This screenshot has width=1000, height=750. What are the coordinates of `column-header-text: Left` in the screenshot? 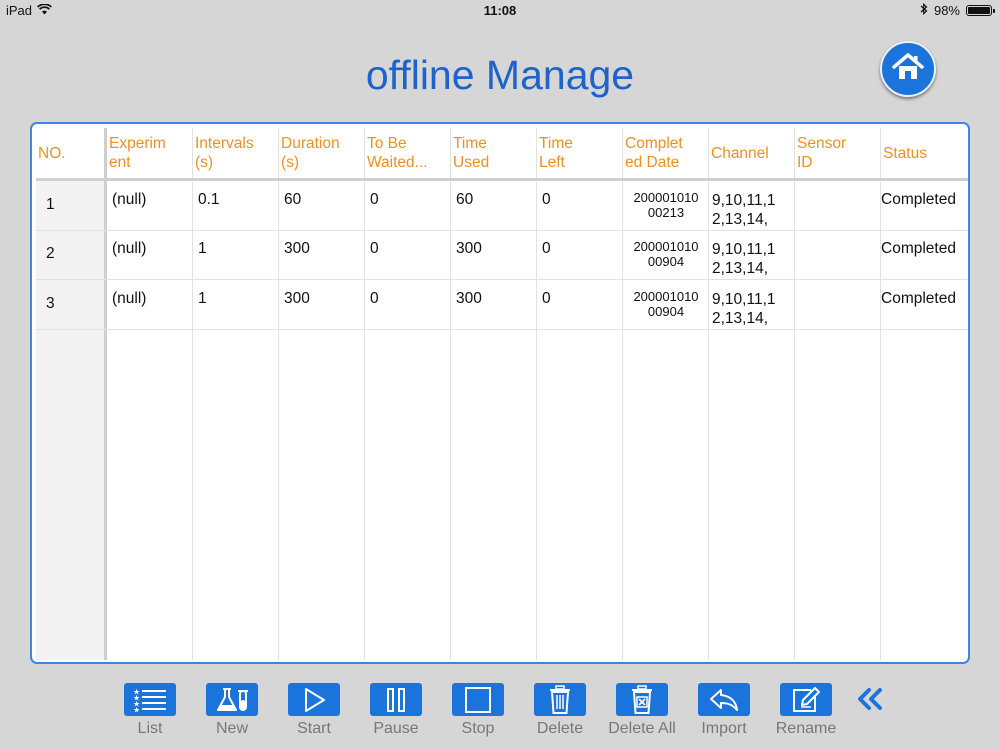 It's located at (552, 162).